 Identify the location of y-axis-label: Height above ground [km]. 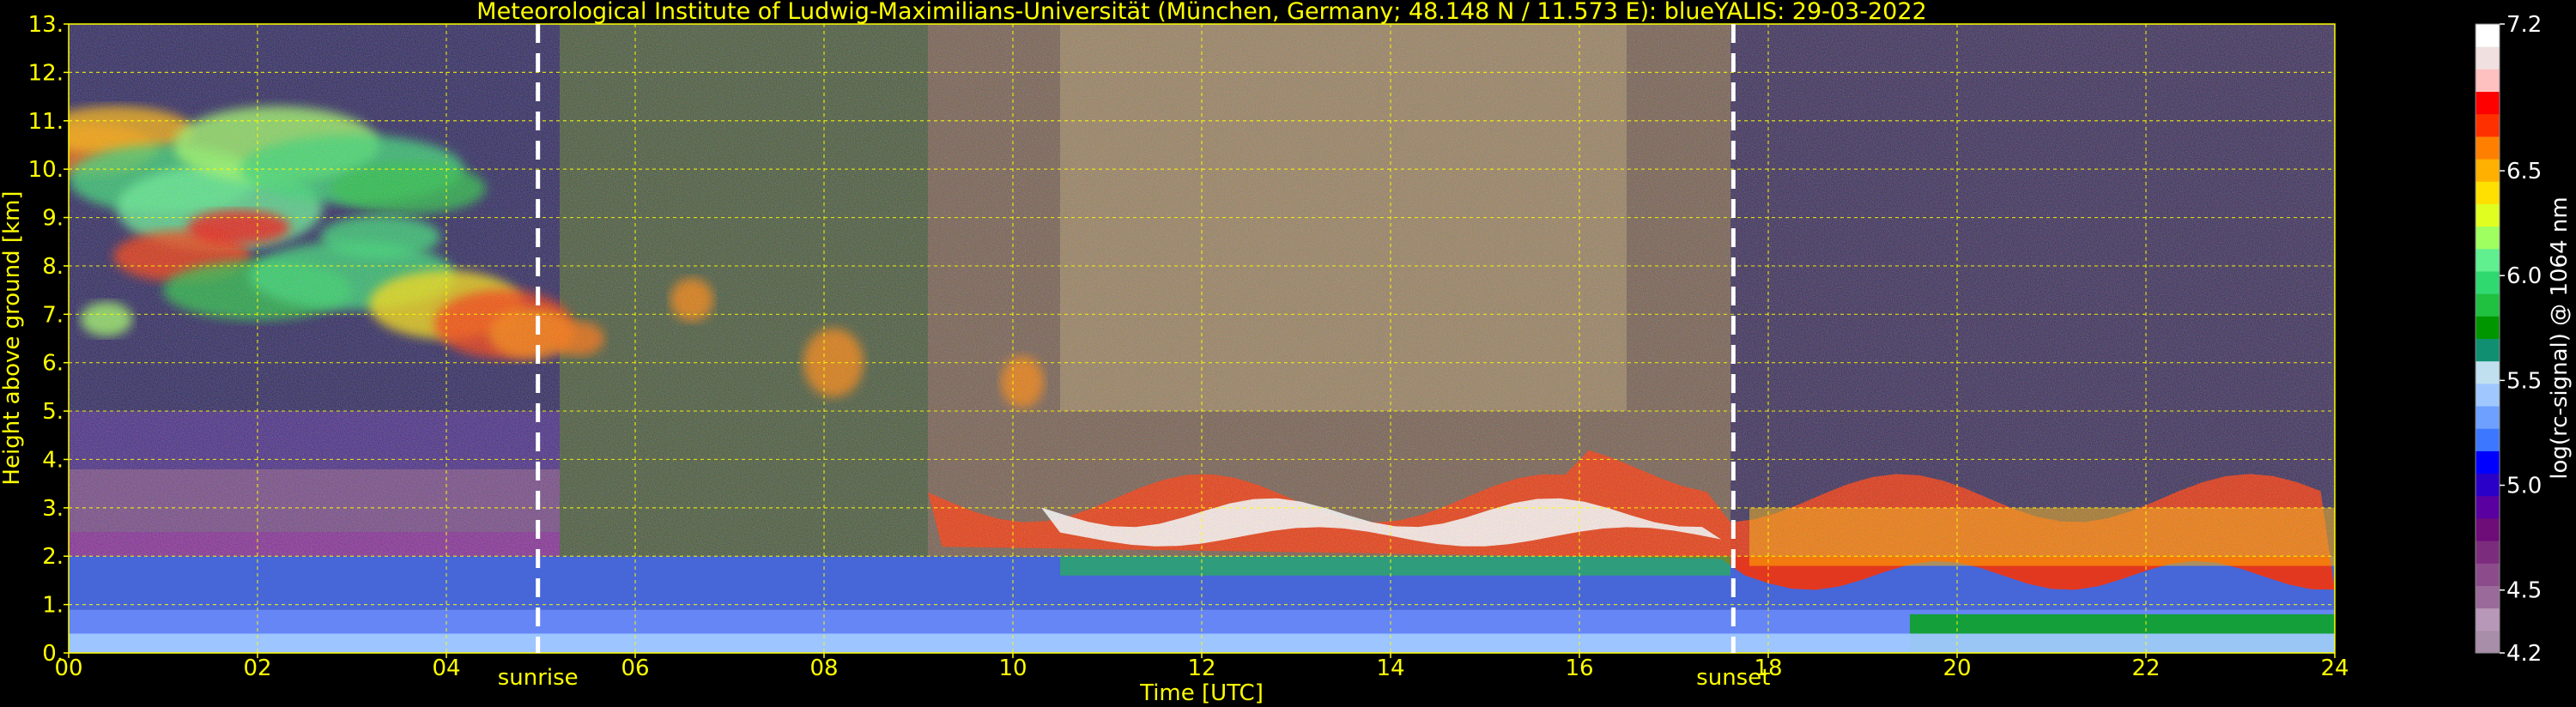
(12, 337).